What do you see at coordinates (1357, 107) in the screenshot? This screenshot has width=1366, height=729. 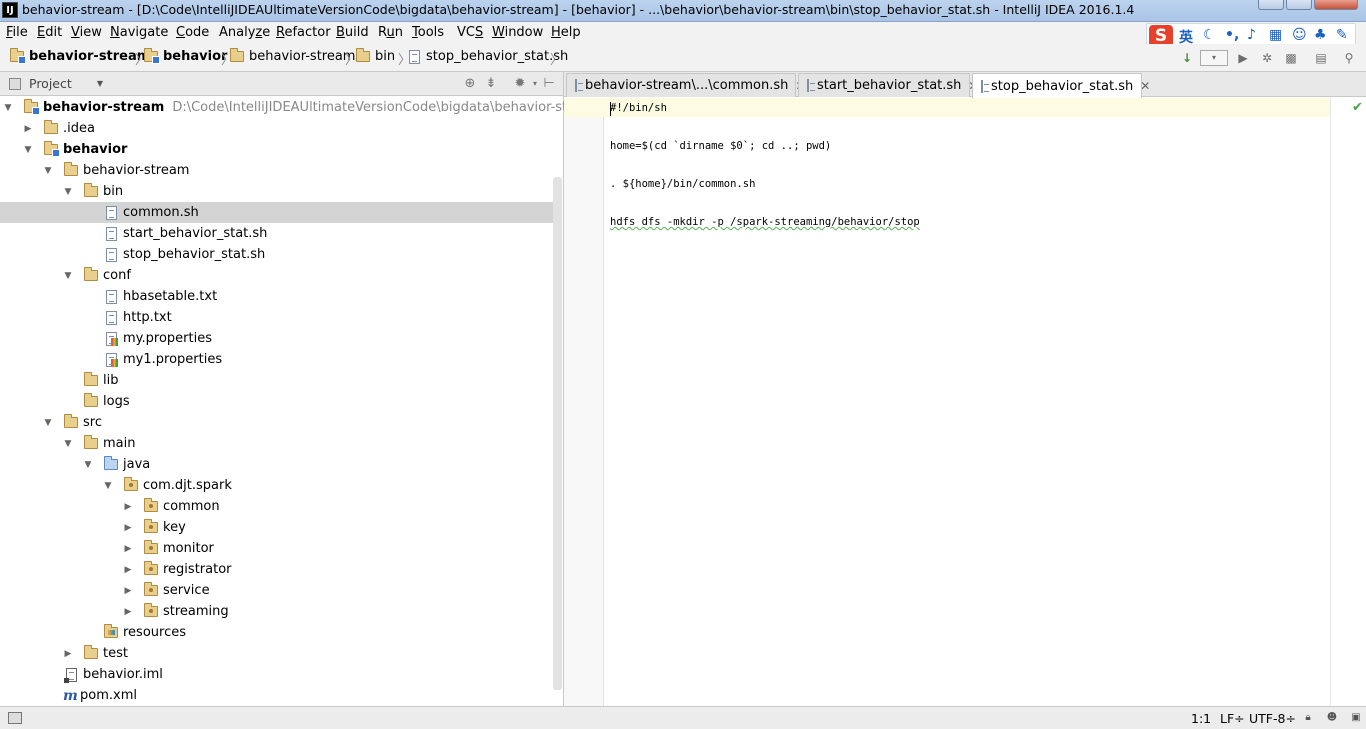 I see `inspection-ok-check-icon: ✔` at bounding box center [1357, 107].